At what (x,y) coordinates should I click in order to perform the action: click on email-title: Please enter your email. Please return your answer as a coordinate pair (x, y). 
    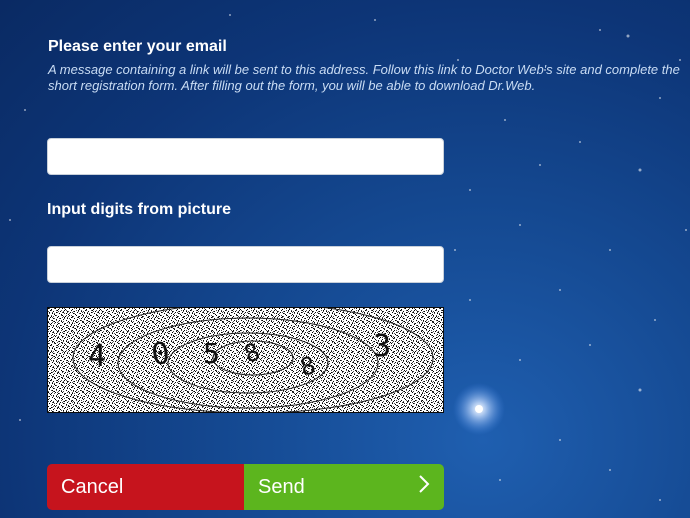
    Looking at the image, I should click on (137, 46).